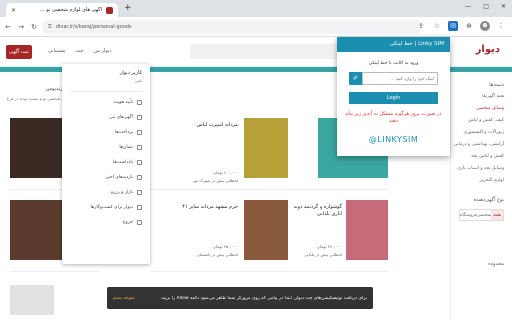 This screenshot has width=512, height=320. What do you see at coordinates (481, 156) in the screenshot?
I see `sidebar-item-kids-clothing: کفش و لباس بچه` at bounding box center [481, 156].